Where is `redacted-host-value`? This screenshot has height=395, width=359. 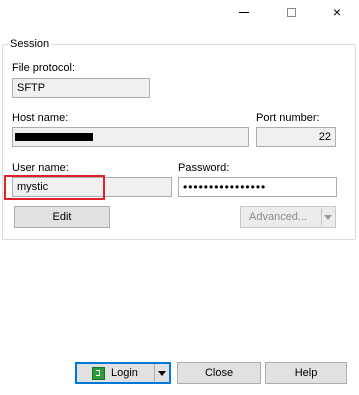
redacted-host-value is located at coordinates (54, 137).